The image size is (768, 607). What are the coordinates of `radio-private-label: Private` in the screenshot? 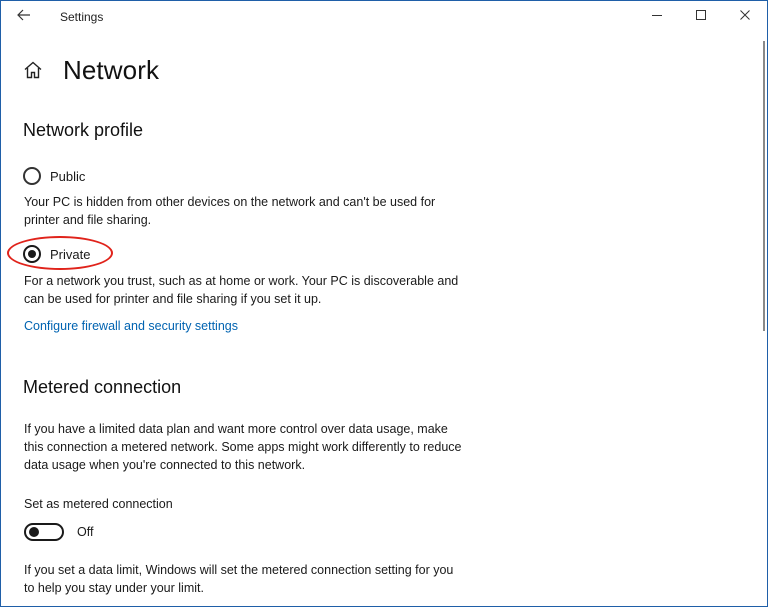 It's located at (70, 254).